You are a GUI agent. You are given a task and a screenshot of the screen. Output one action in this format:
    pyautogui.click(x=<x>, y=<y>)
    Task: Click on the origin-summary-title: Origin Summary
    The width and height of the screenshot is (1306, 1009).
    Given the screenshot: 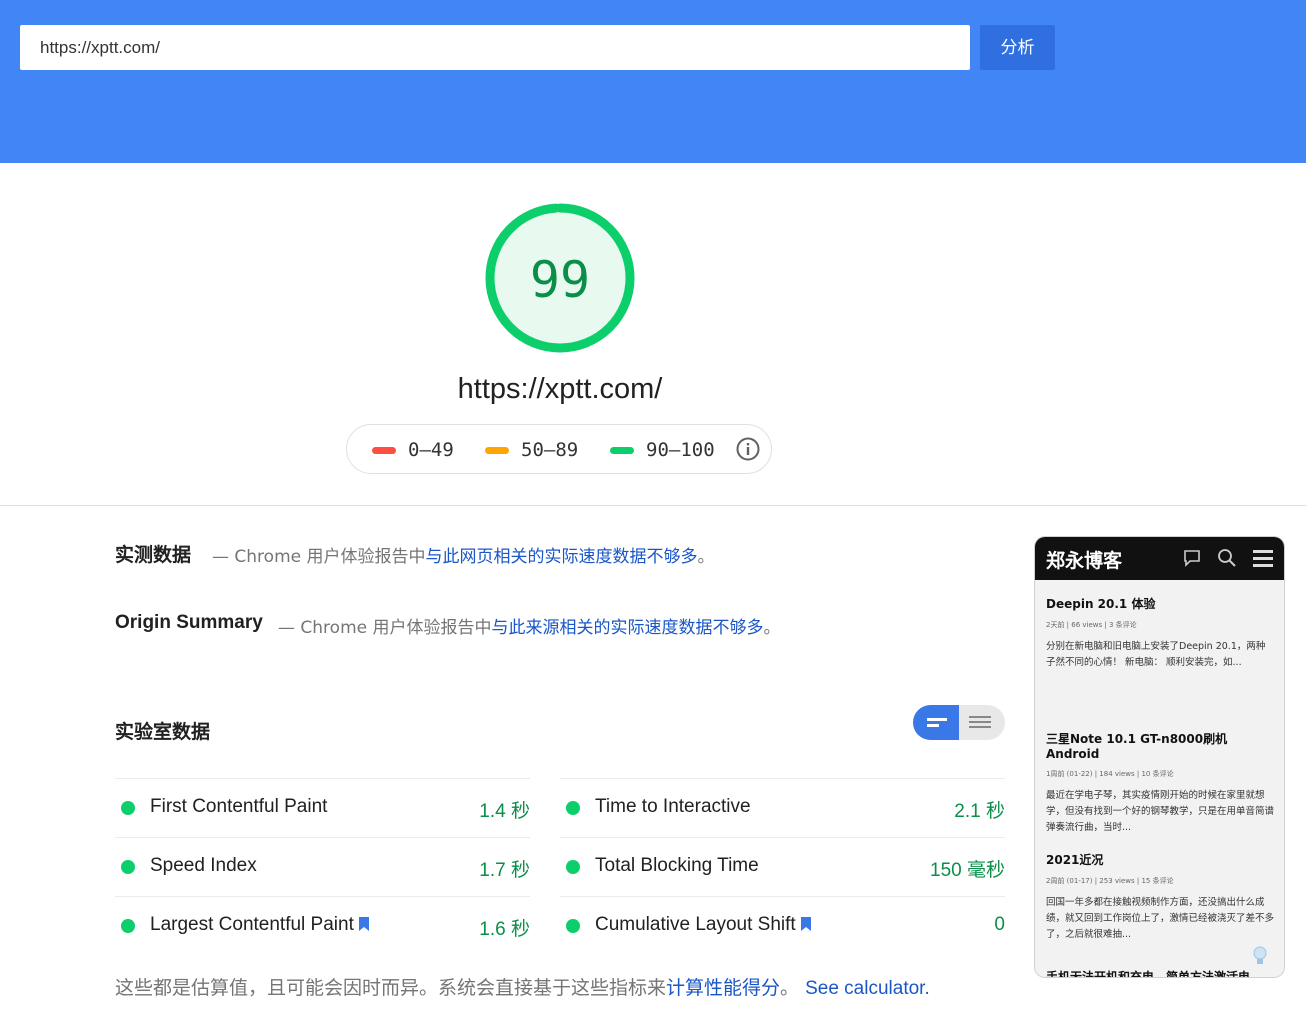 What is the action you would take?
    pyautogui.click(x=189, y=622)
    